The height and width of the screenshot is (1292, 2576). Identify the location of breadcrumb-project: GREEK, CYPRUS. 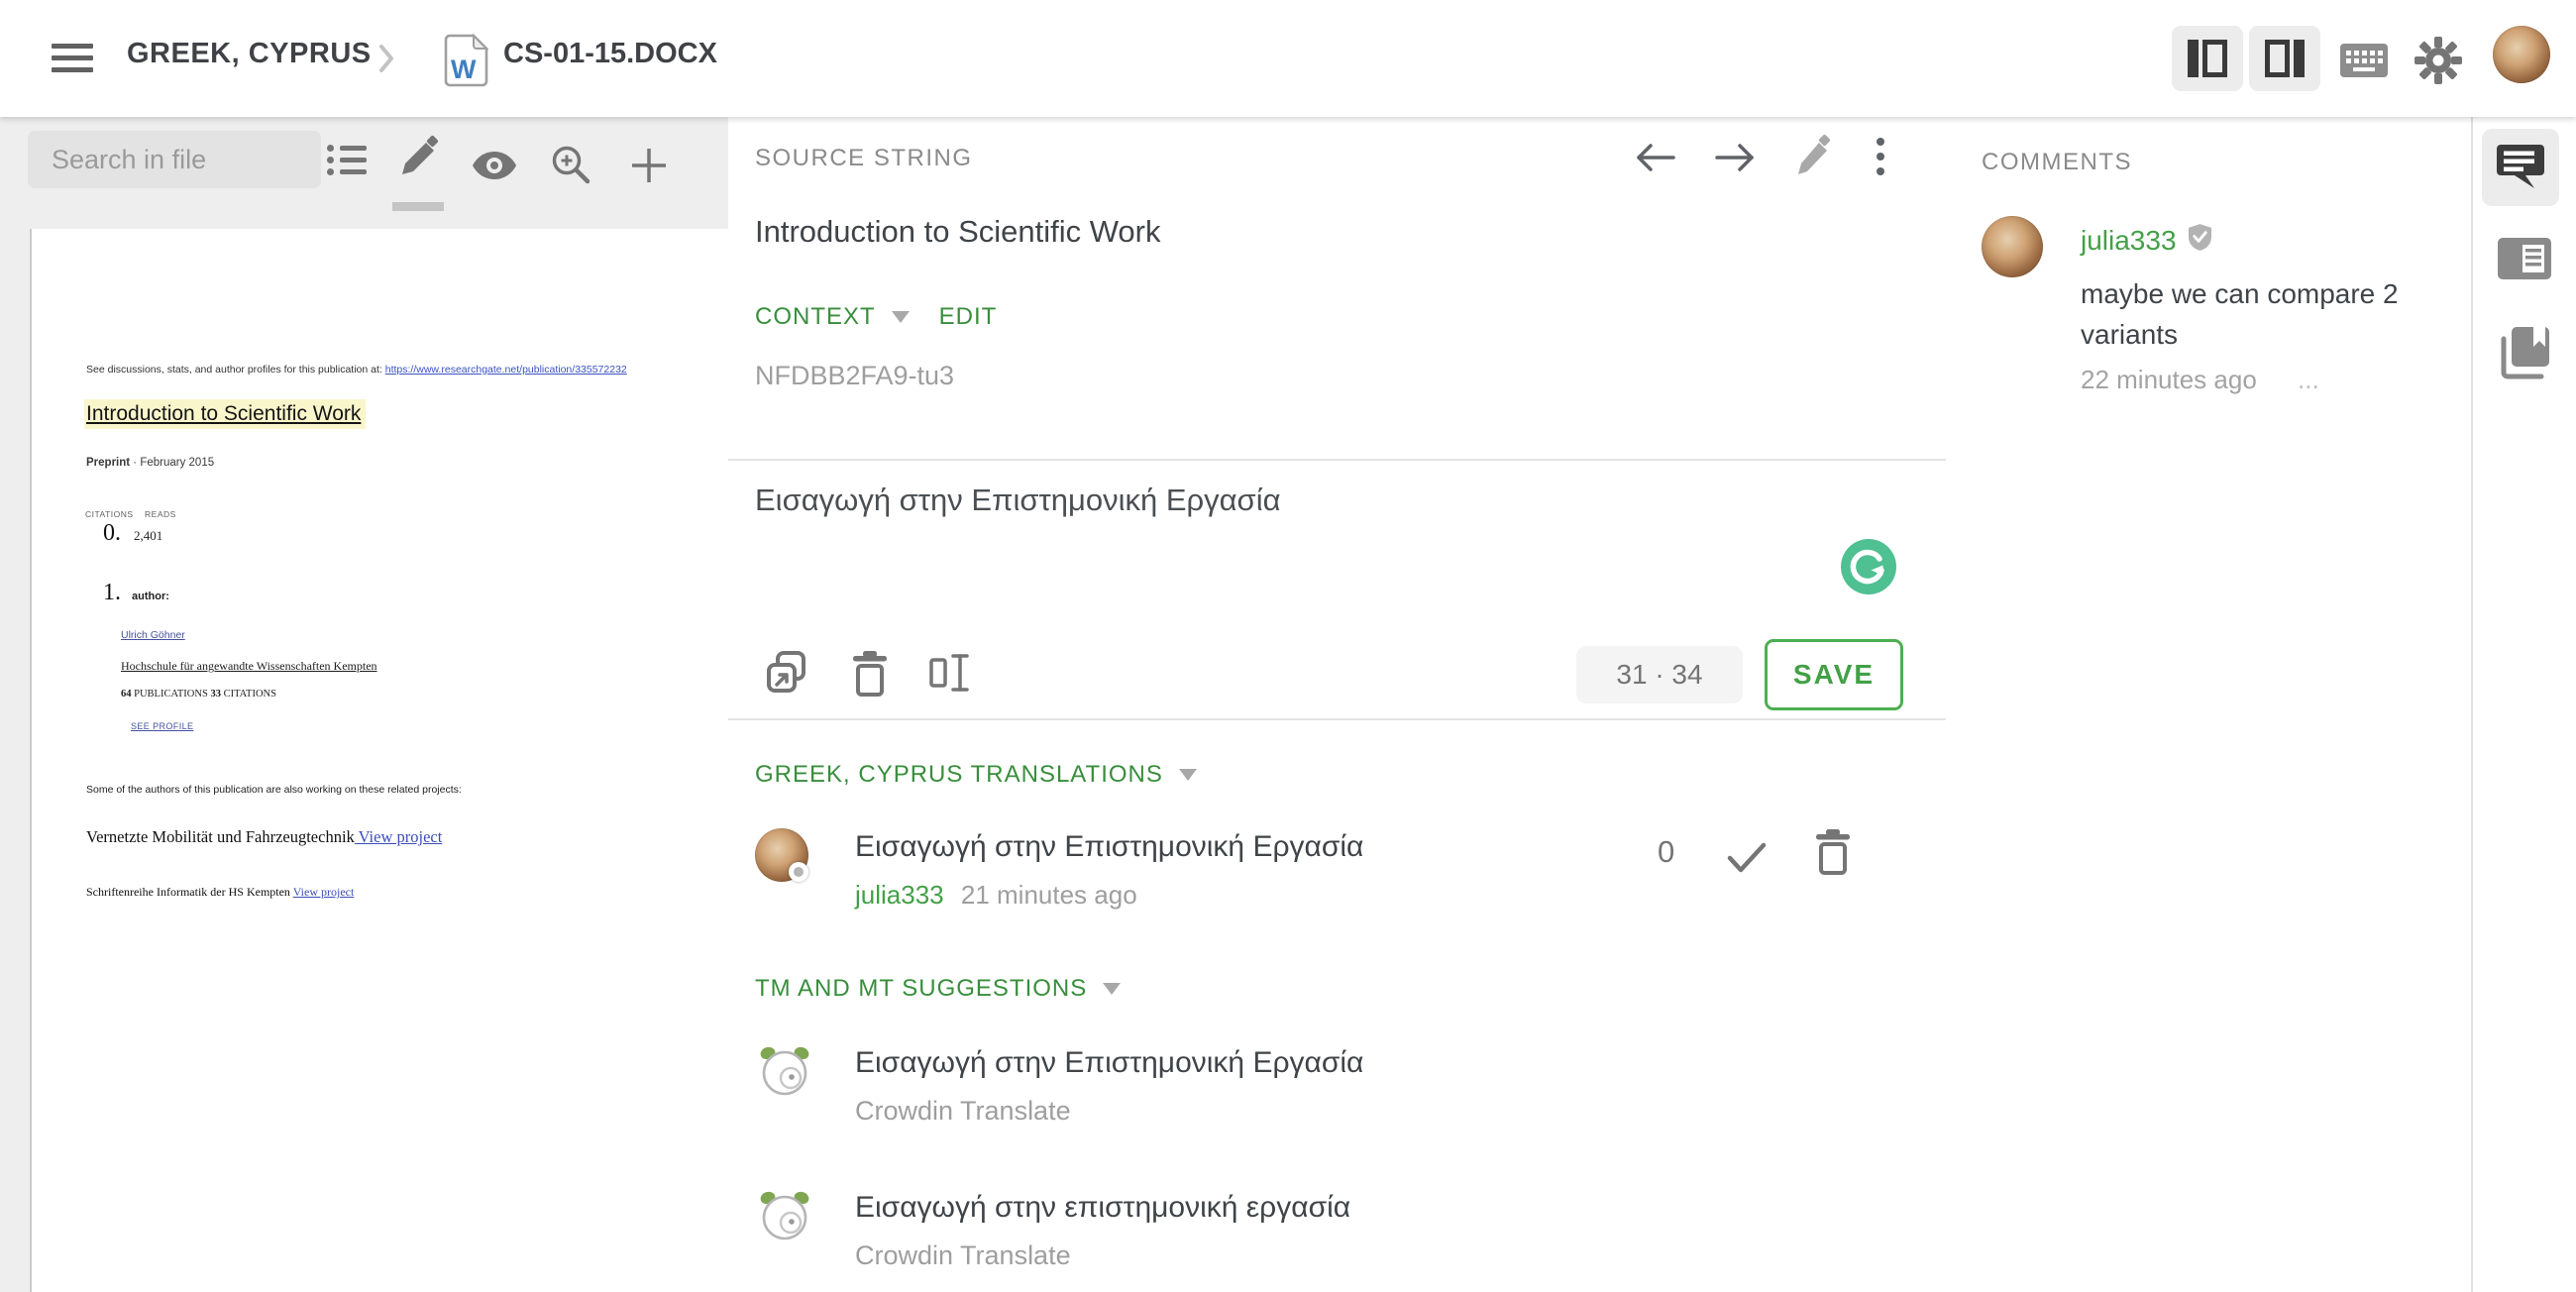
(249, 54).